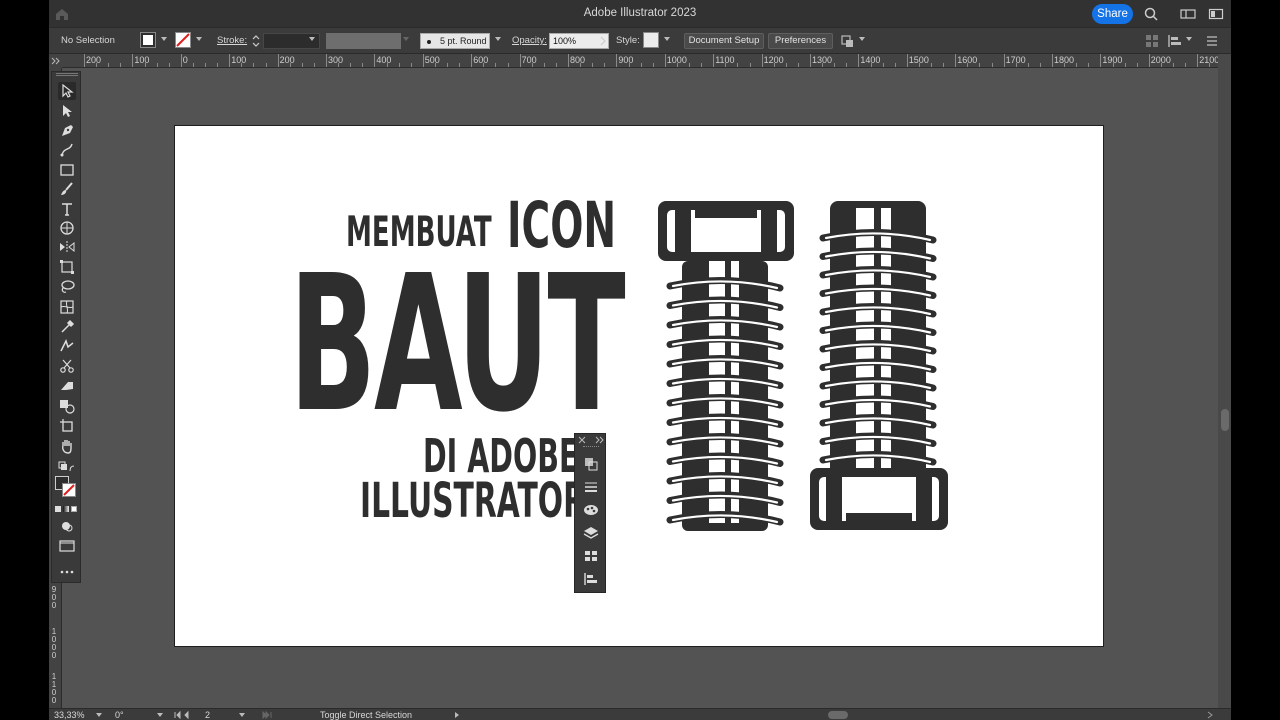 The height and width of the screenshot is (720, 1280). What do you see at coordinates (66, 509) in the screenshot?
I see `color-mode-buttons` at bounding box center [66, 509].